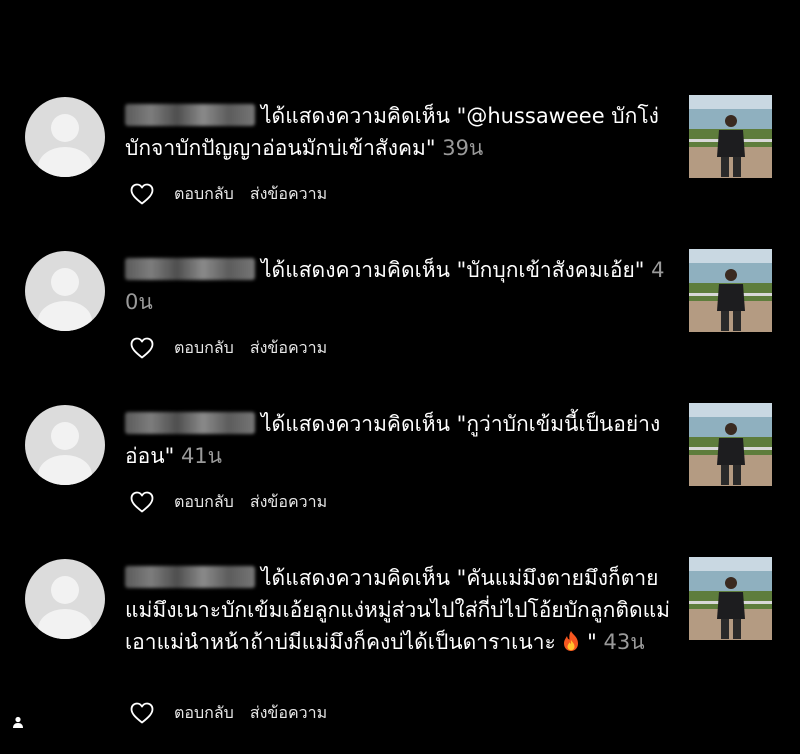  I want to click on timestamp: 43น, so click(624, 642).